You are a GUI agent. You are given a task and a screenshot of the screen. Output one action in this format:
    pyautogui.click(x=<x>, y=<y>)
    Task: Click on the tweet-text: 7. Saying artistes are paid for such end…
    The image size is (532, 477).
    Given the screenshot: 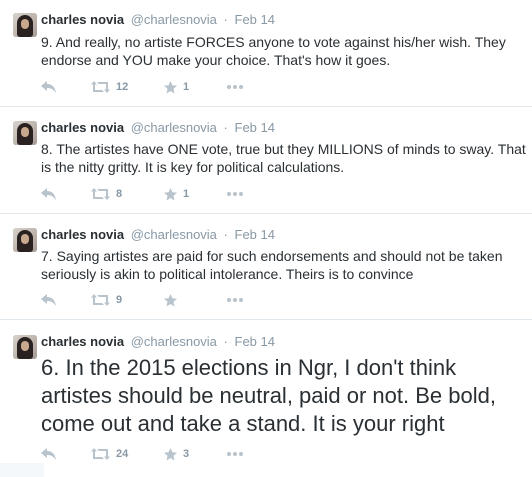 What is the action you would take?
    pyautogui.click(x=272, y=265)
    